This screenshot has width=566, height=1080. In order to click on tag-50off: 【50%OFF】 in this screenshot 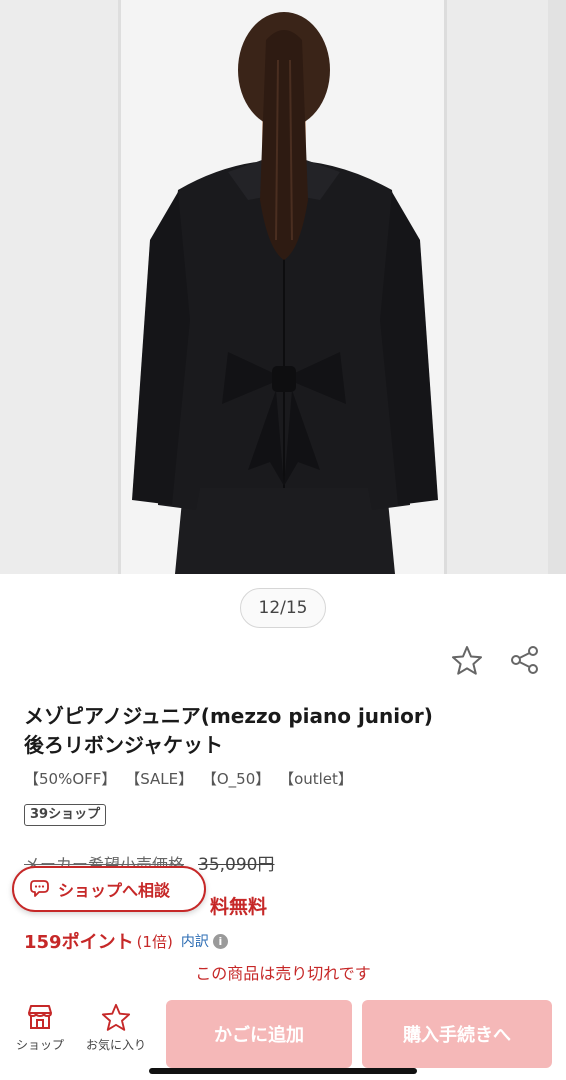, I will do `click(70, 779)`.